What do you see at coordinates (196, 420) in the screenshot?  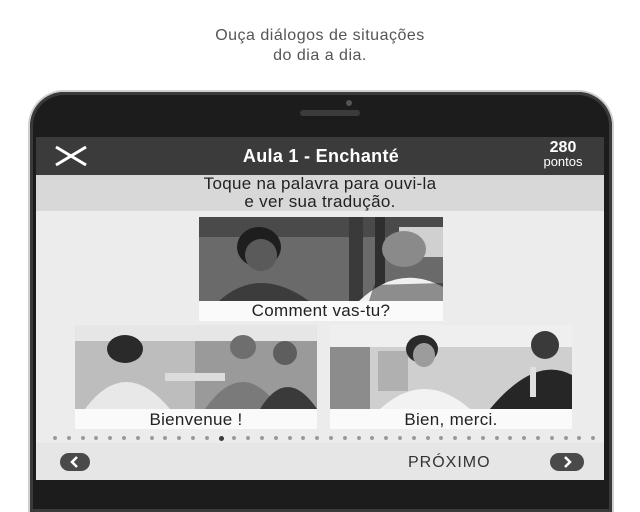 I see `dialog-caption: Bienvenue !` at bounding box center [196, 420].